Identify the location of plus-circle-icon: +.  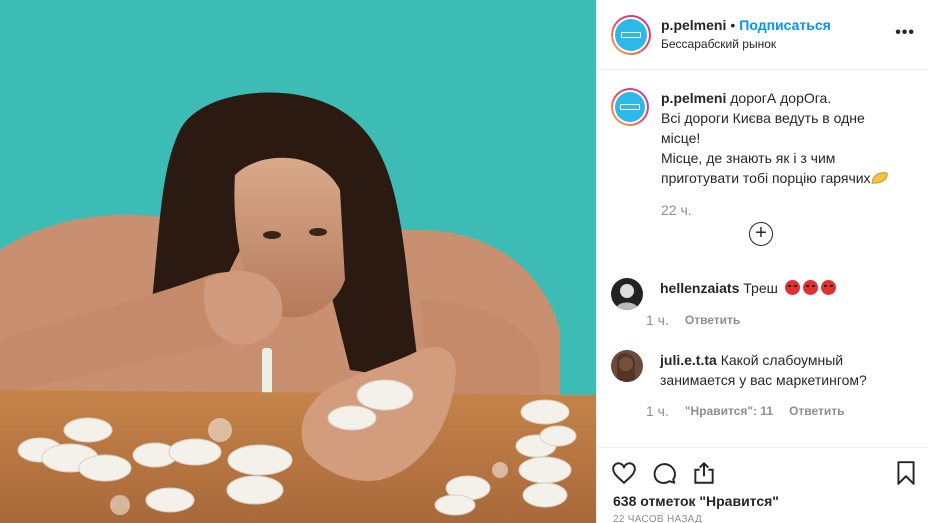
(761, 234).